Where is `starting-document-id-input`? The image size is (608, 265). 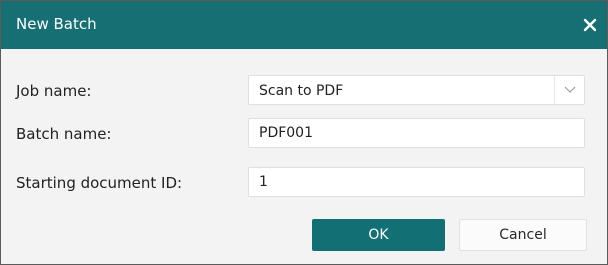
starting-document-id-input is located at coordinates (416, 182).